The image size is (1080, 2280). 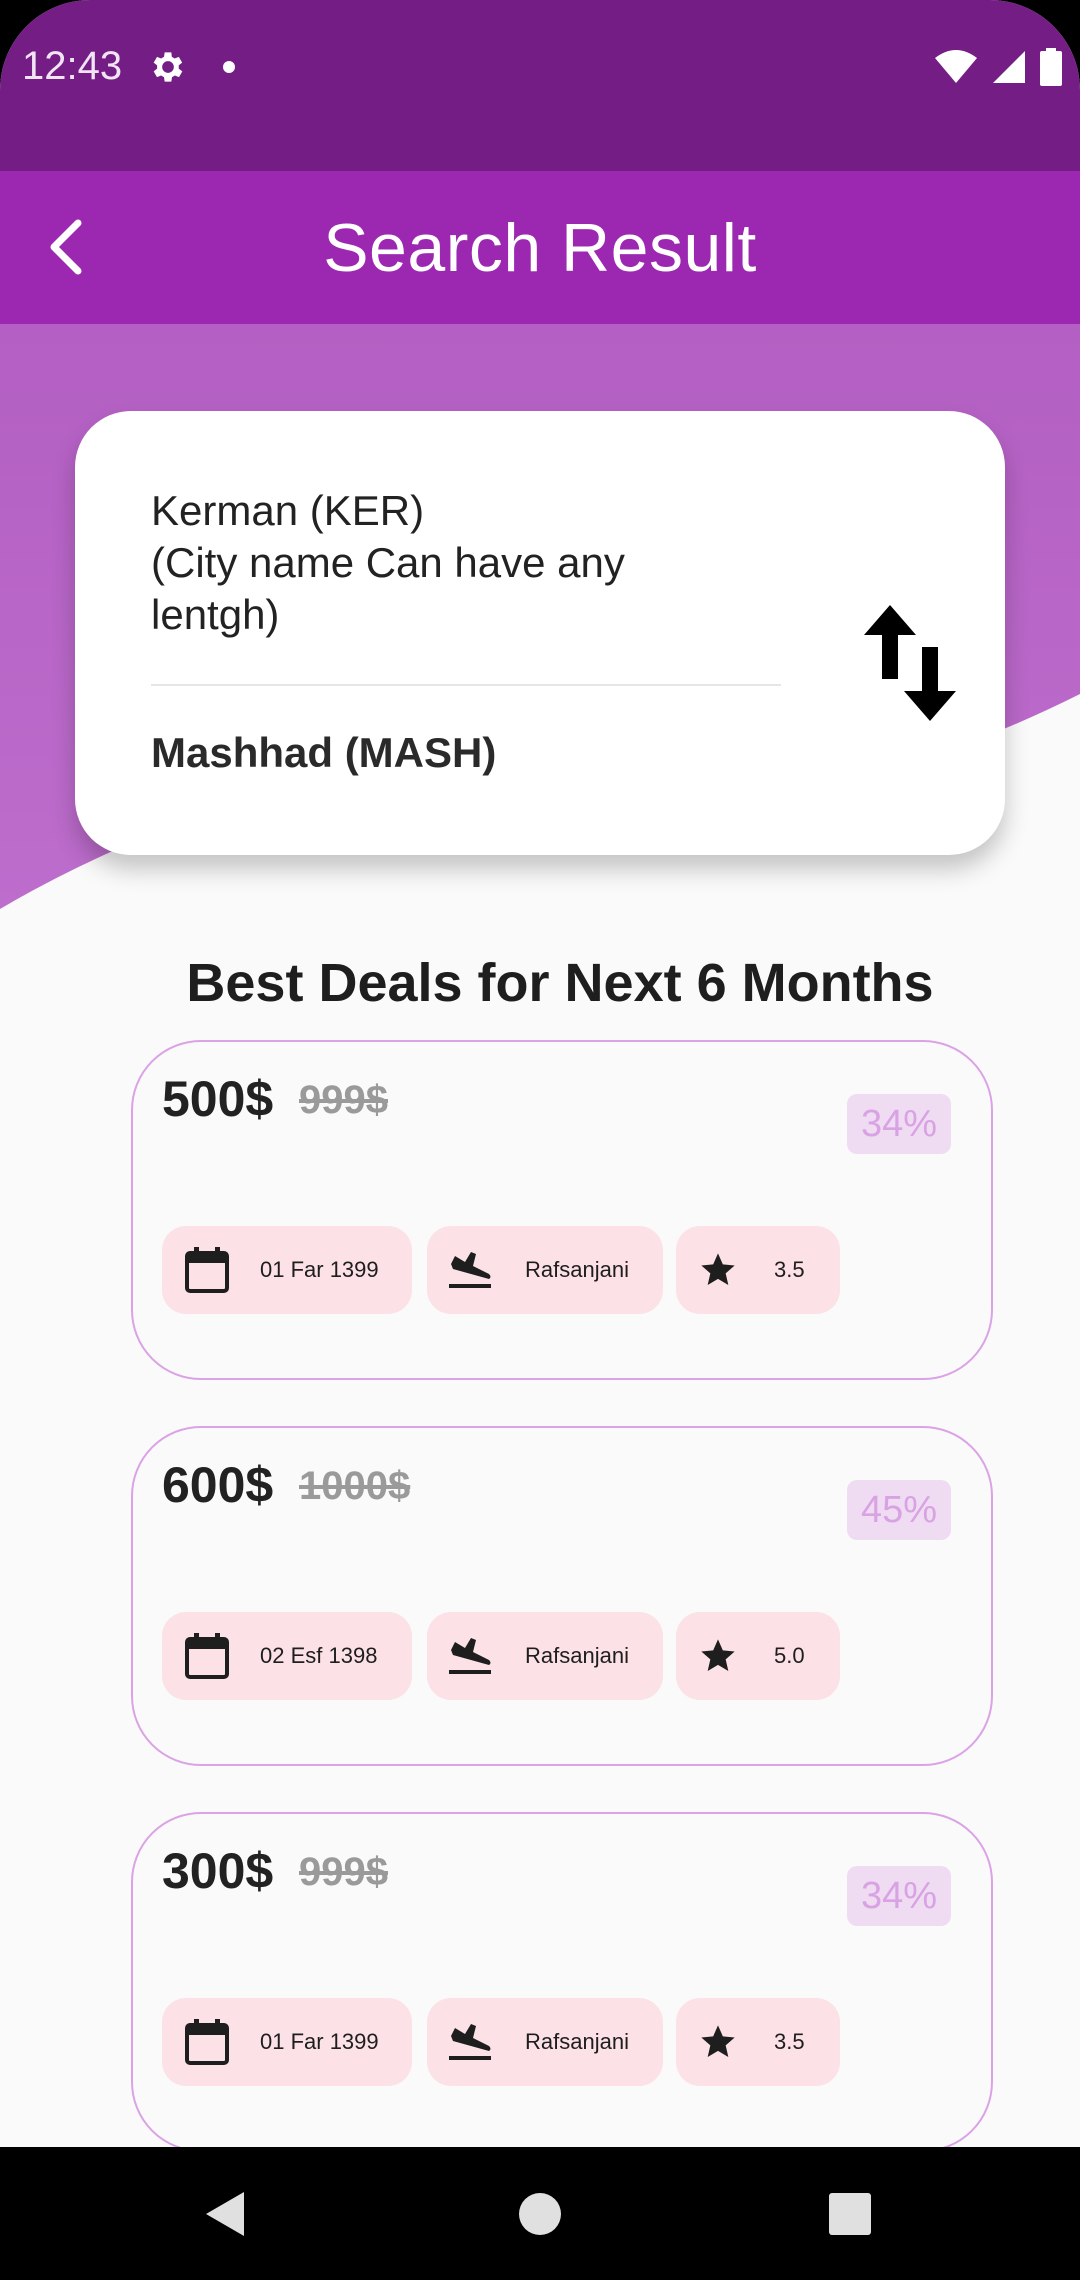 I want to click on swap-button, so click(x=910, y=663).